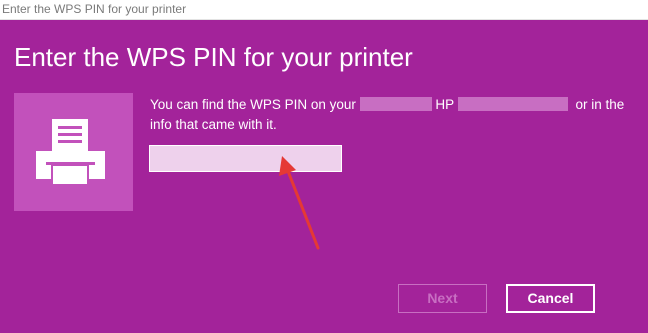 The image size is (648, 333). What do you see at coordinates (70, 152) in the screenshot?
I see `printer-icon` at bounding box center [70, 152].